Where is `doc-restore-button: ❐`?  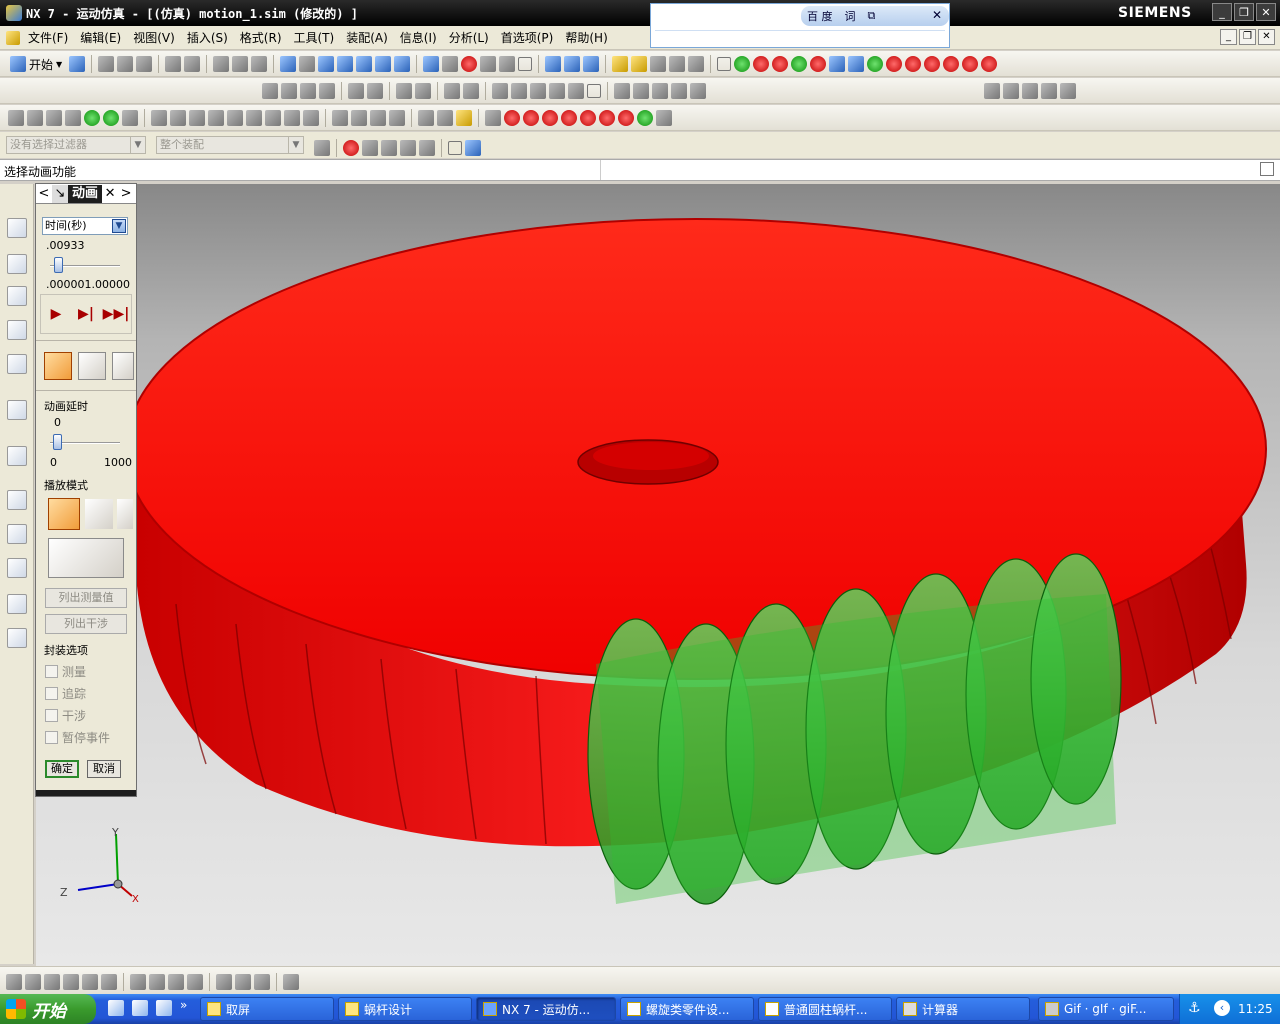
doc-restore-button: ❐ is located at coordinates (1247, 37).